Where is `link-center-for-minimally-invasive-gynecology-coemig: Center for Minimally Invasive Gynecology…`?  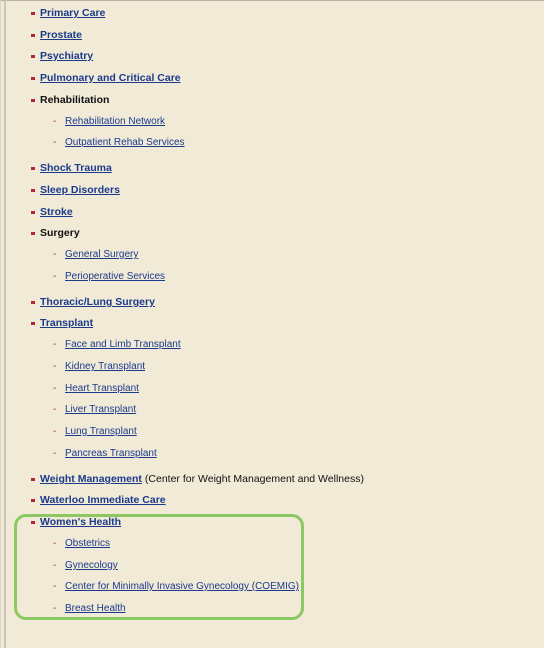
link-center-for-minimally-invasive-gynecology-coemig: Center for Minimally Invasive Gynecology… is located at coordinates (182, 586).